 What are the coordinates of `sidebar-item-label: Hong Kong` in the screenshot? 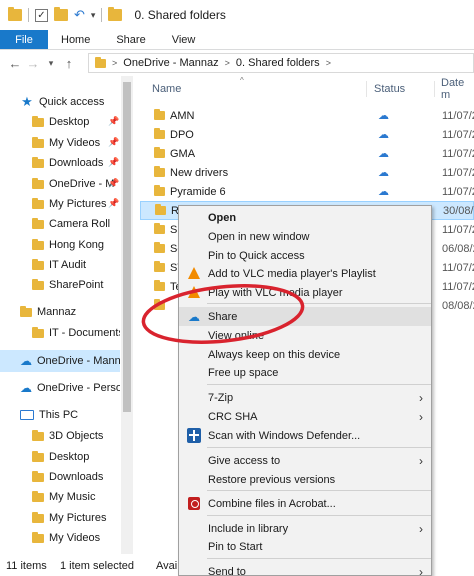 It's located at (77, 245).